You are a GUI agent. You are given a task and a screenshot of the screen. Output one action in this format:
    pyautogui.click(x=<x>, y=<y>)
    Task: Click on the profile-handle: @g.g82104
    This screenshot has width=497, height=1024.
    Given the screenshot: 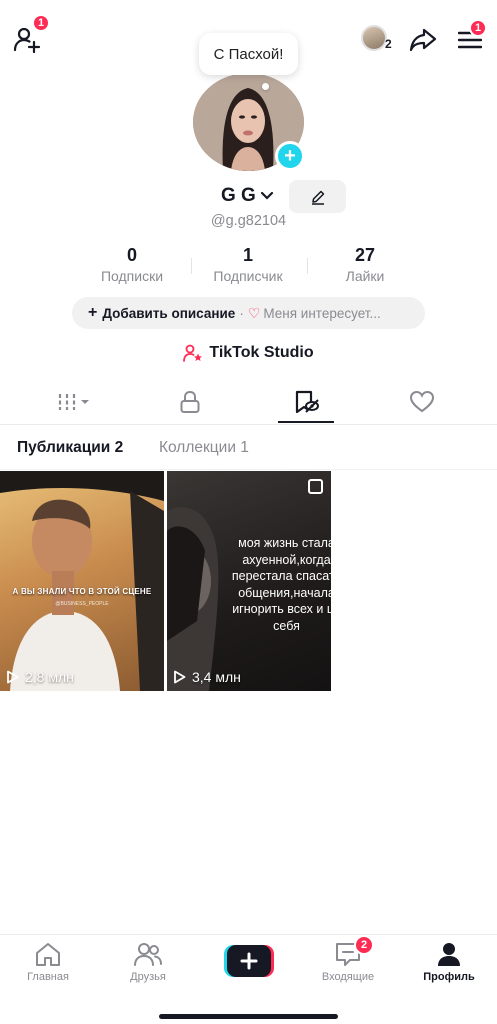 What is the action you would take?
    pyautogui.click(x=248, y=221)
    